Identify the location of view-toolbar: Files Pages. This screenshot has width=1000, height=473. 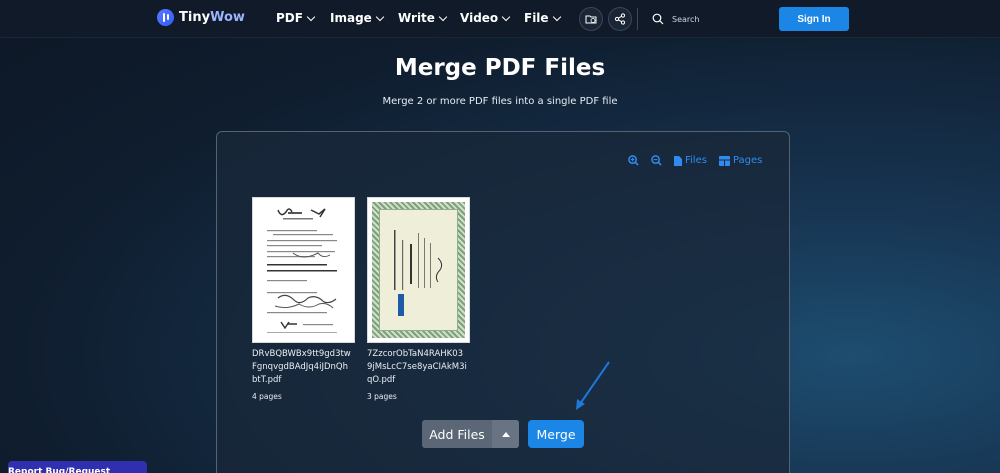
(695, 160).